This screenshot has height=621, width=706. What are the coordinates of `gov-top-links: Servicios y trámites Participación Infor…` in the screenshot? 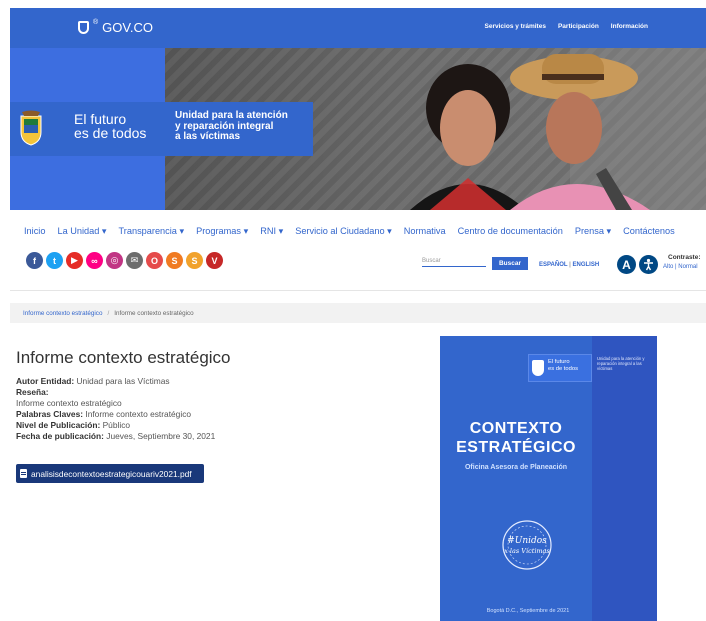 It's located at (566, 26).